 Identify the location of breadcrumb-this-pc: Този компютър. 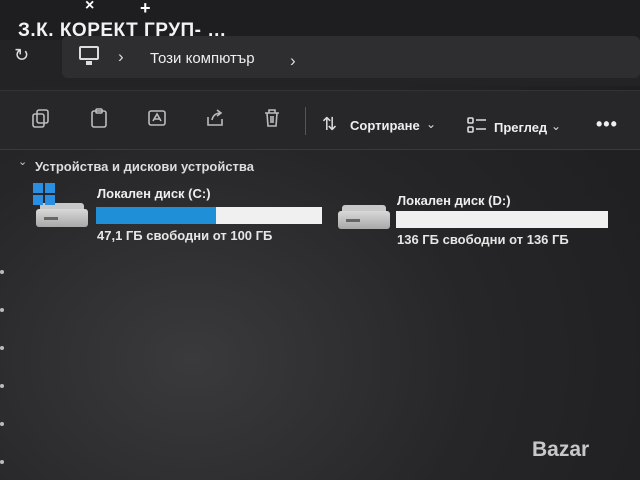
(202, 58).